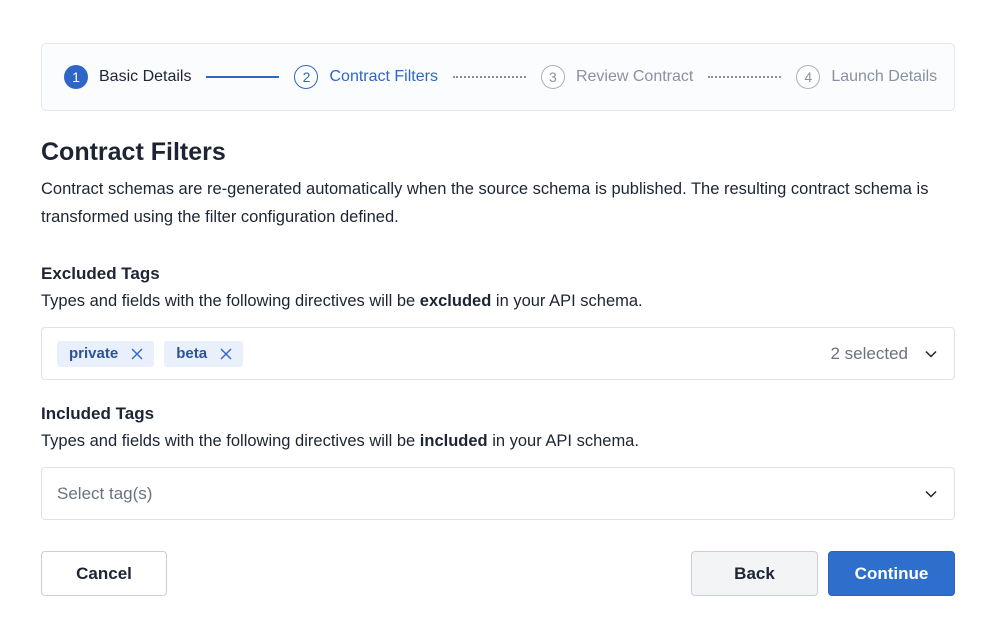  I want to click on excluded-tags-select: private beta 2 selected, so click(498, 353).